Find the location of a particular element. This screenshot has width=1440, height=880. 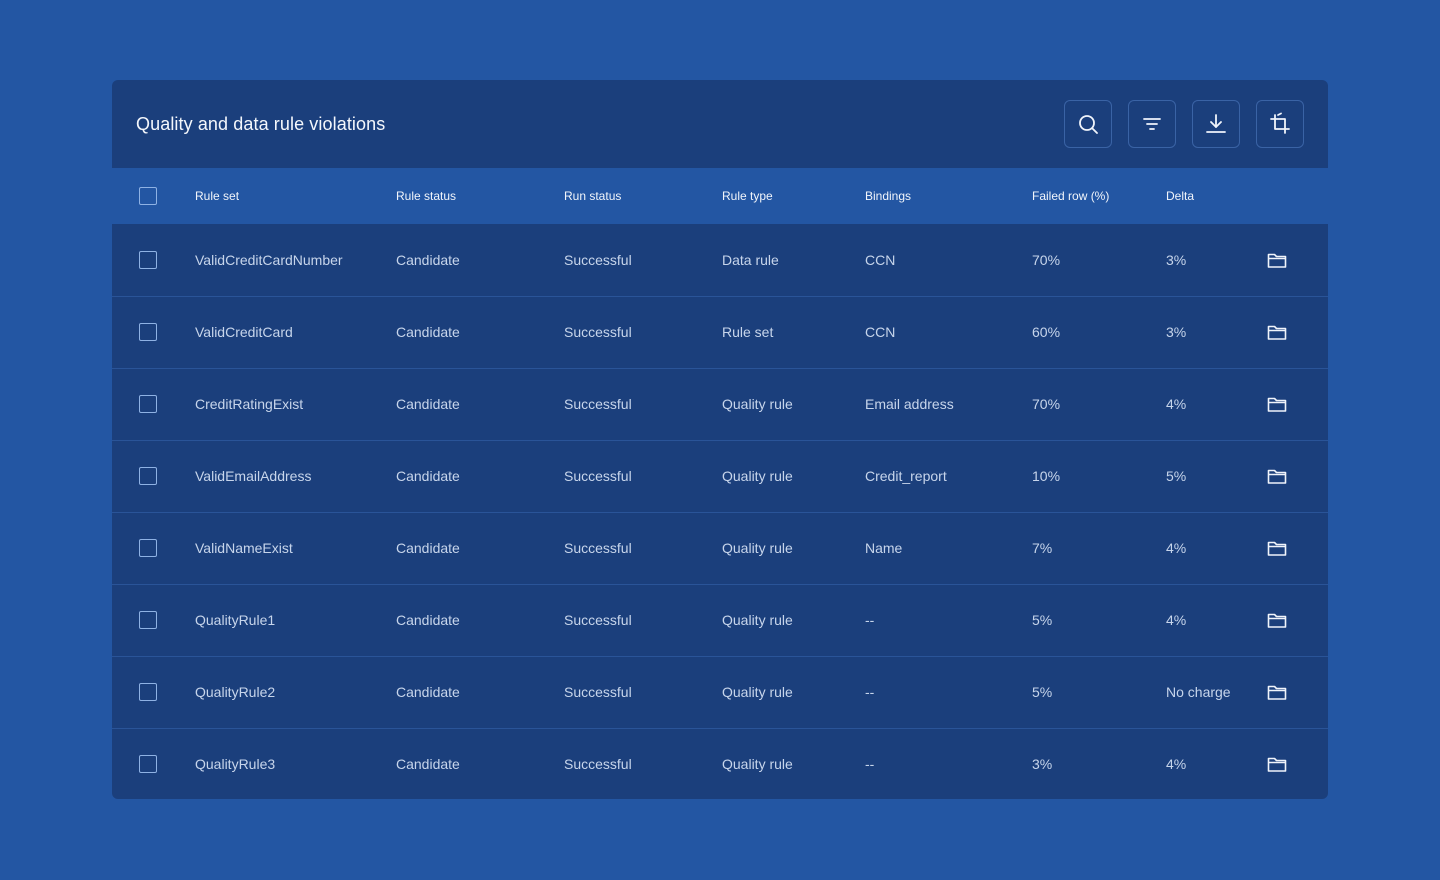

filter-icon is located at coordinates (1152, 124).